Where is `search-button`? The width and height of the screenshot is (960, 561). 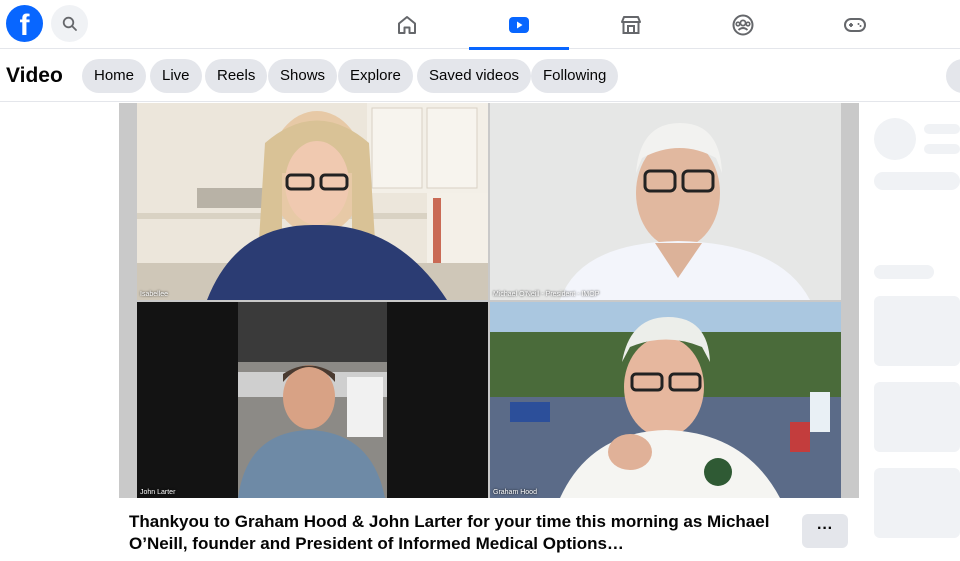
search-button is located at coordinates (69, 23).